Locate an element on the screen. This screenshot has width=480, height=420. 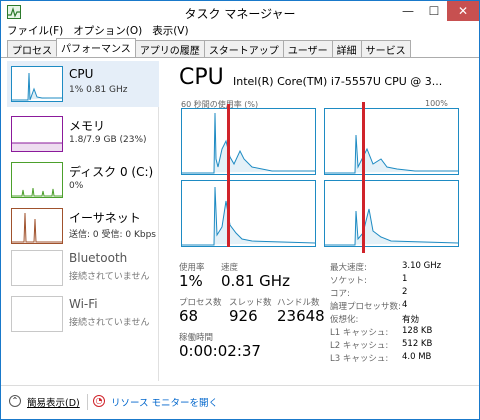
maximize-button: ☐ is located at coordinates (434, 11).